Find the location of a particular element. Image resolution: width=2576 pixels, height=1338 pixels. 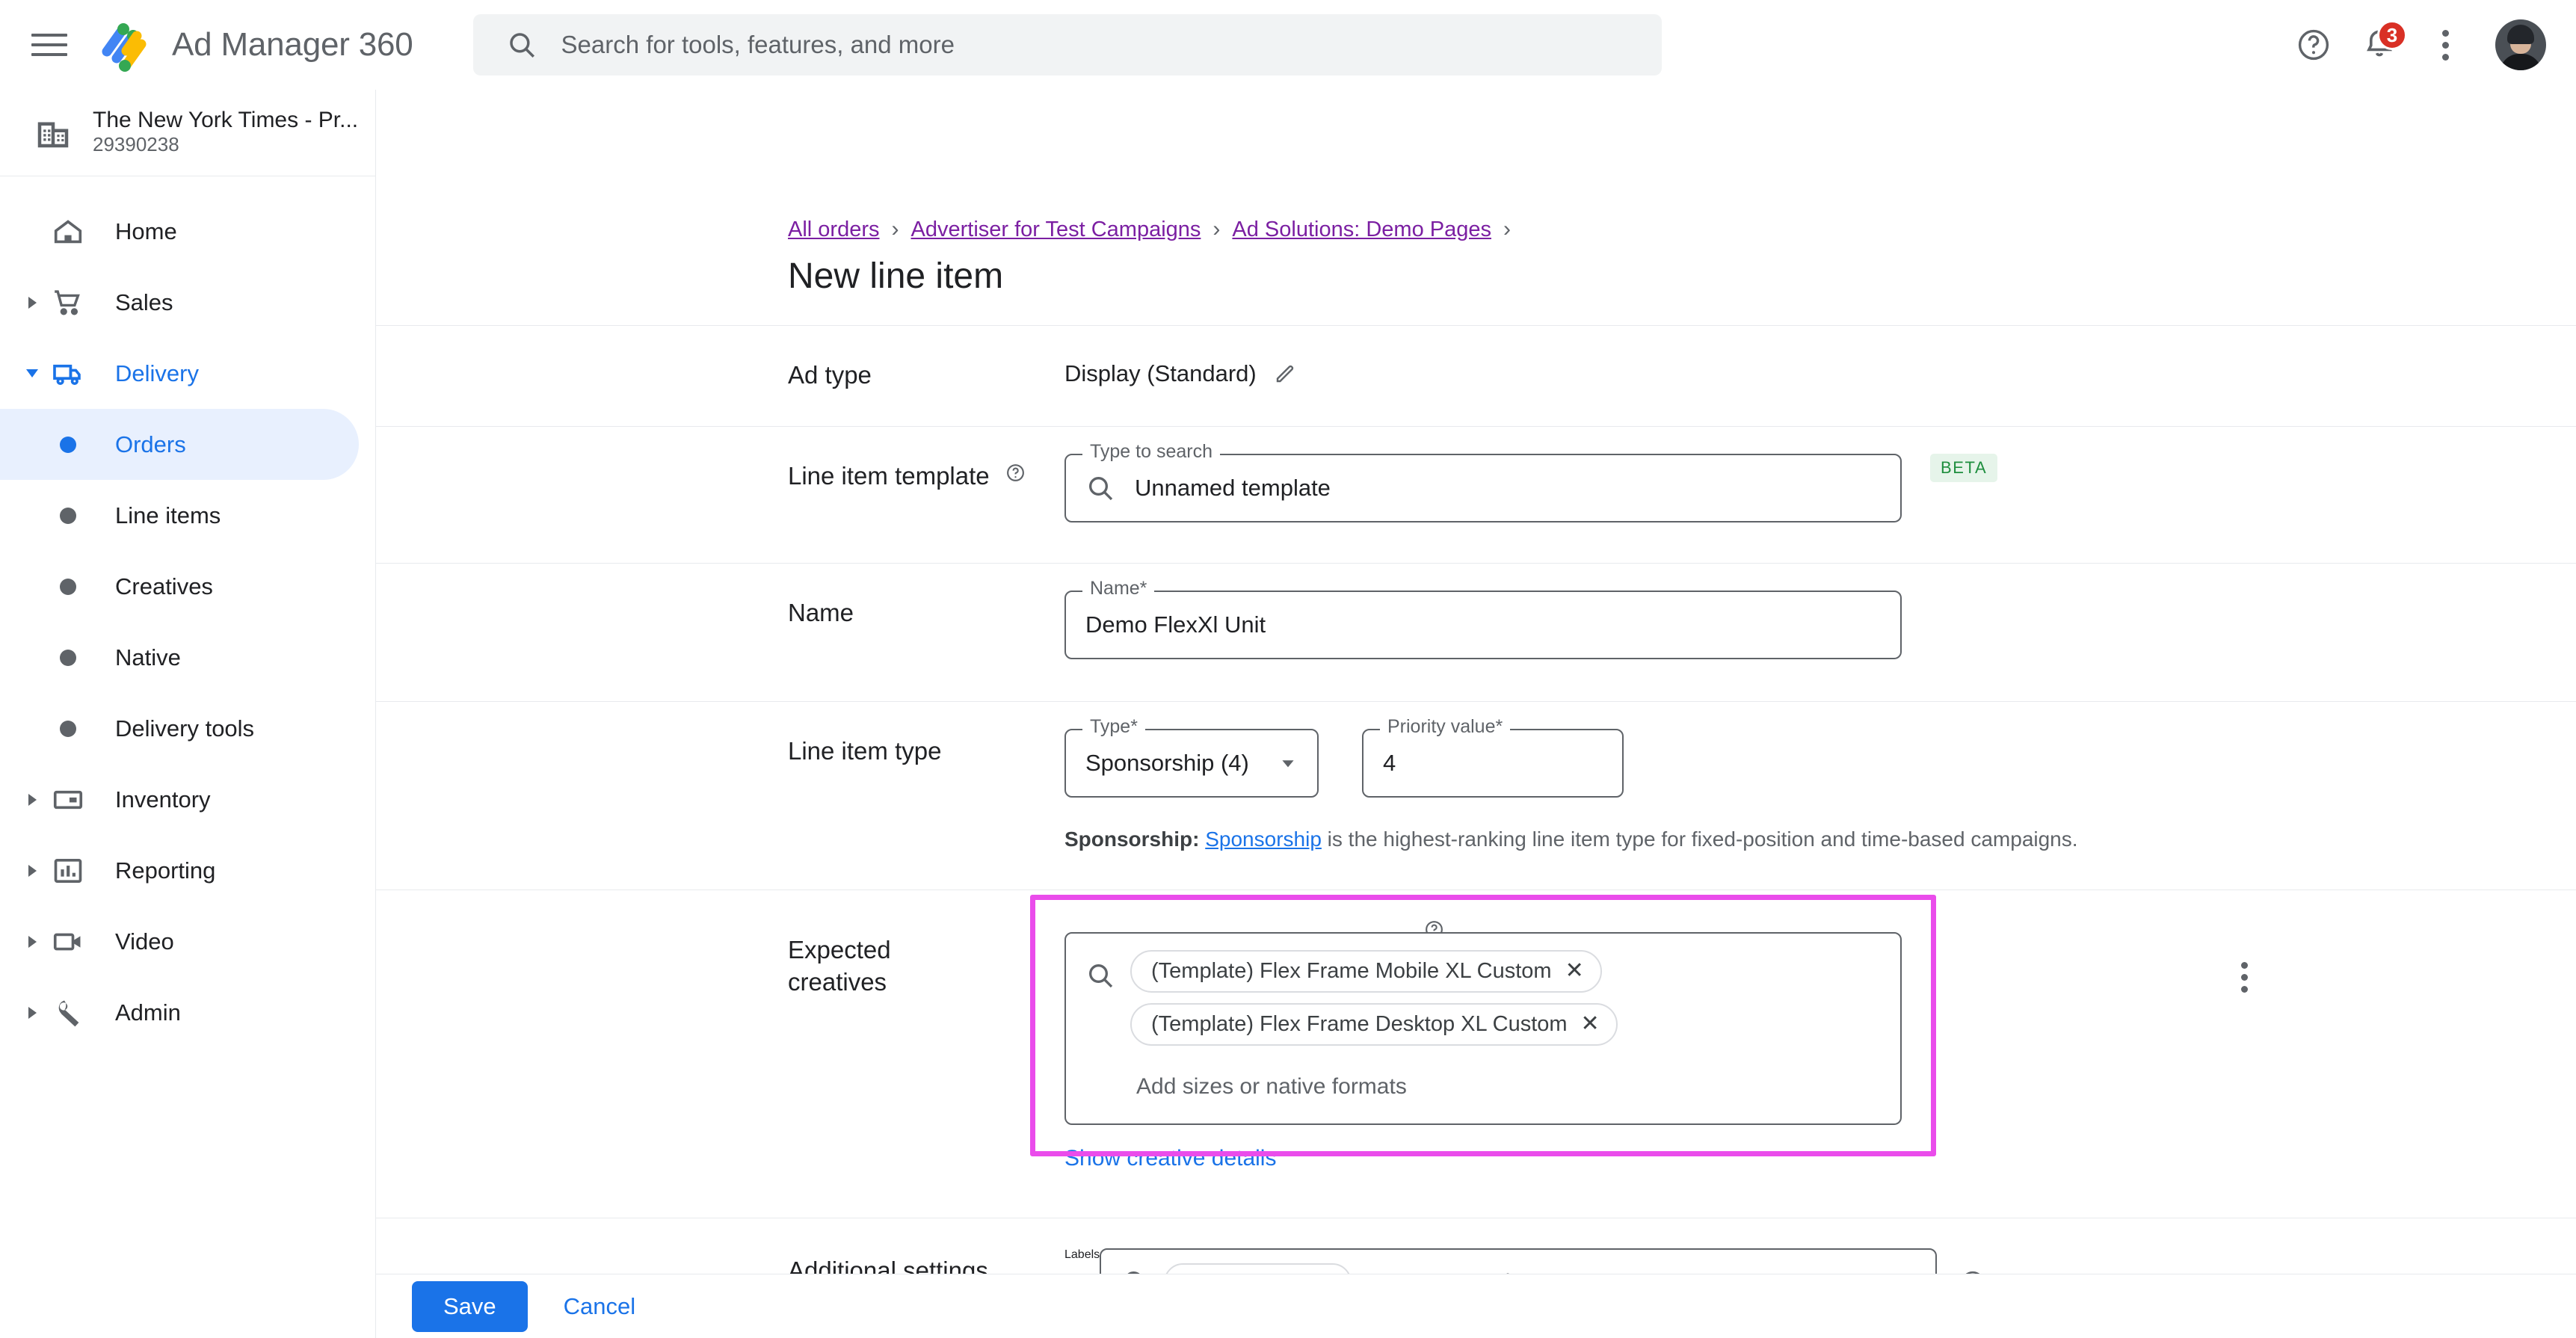

section-label: Name is located at coordinates (821, 612).